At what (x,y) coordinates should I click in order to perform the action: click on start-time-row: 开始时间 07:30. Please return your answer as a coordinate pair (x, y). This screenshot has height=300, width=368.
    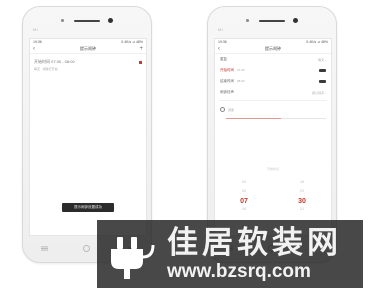
    Looking at the image, I should click on (273, 70).